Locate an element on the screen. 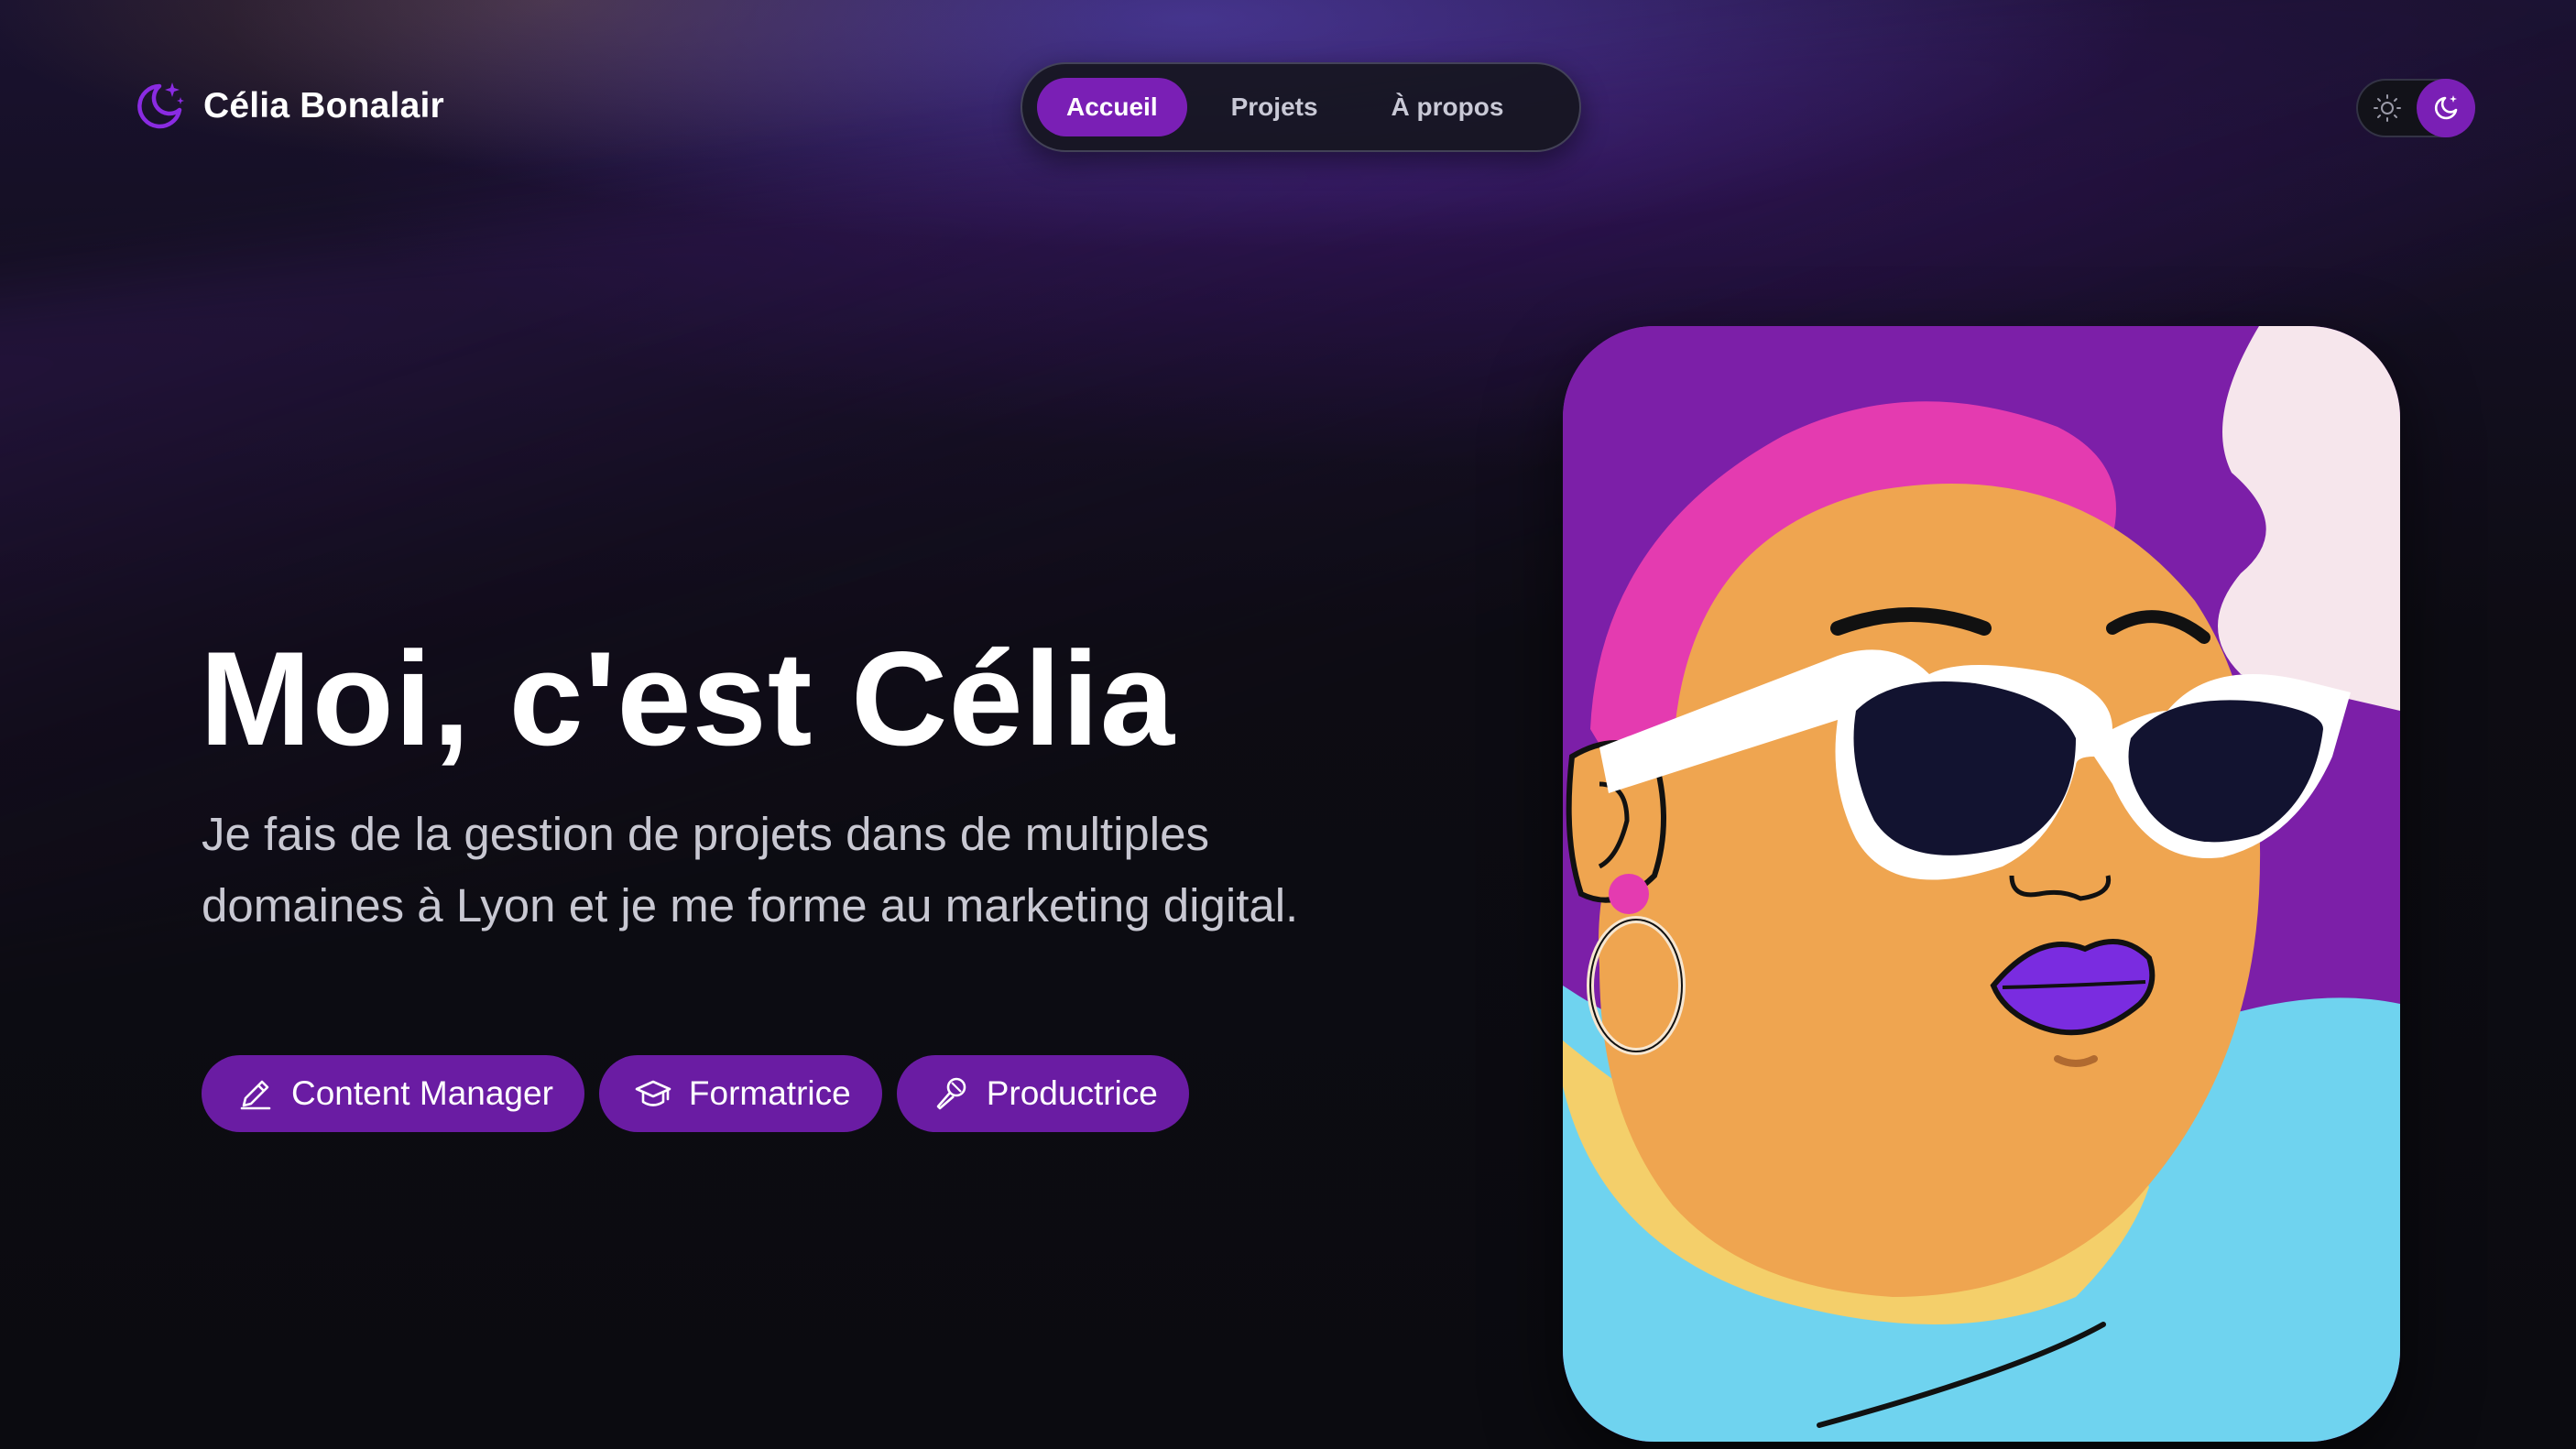 Image resolution: width=2576 pixels, height=1449 pixels. sun-icon is located at coordinates (2388, 108).